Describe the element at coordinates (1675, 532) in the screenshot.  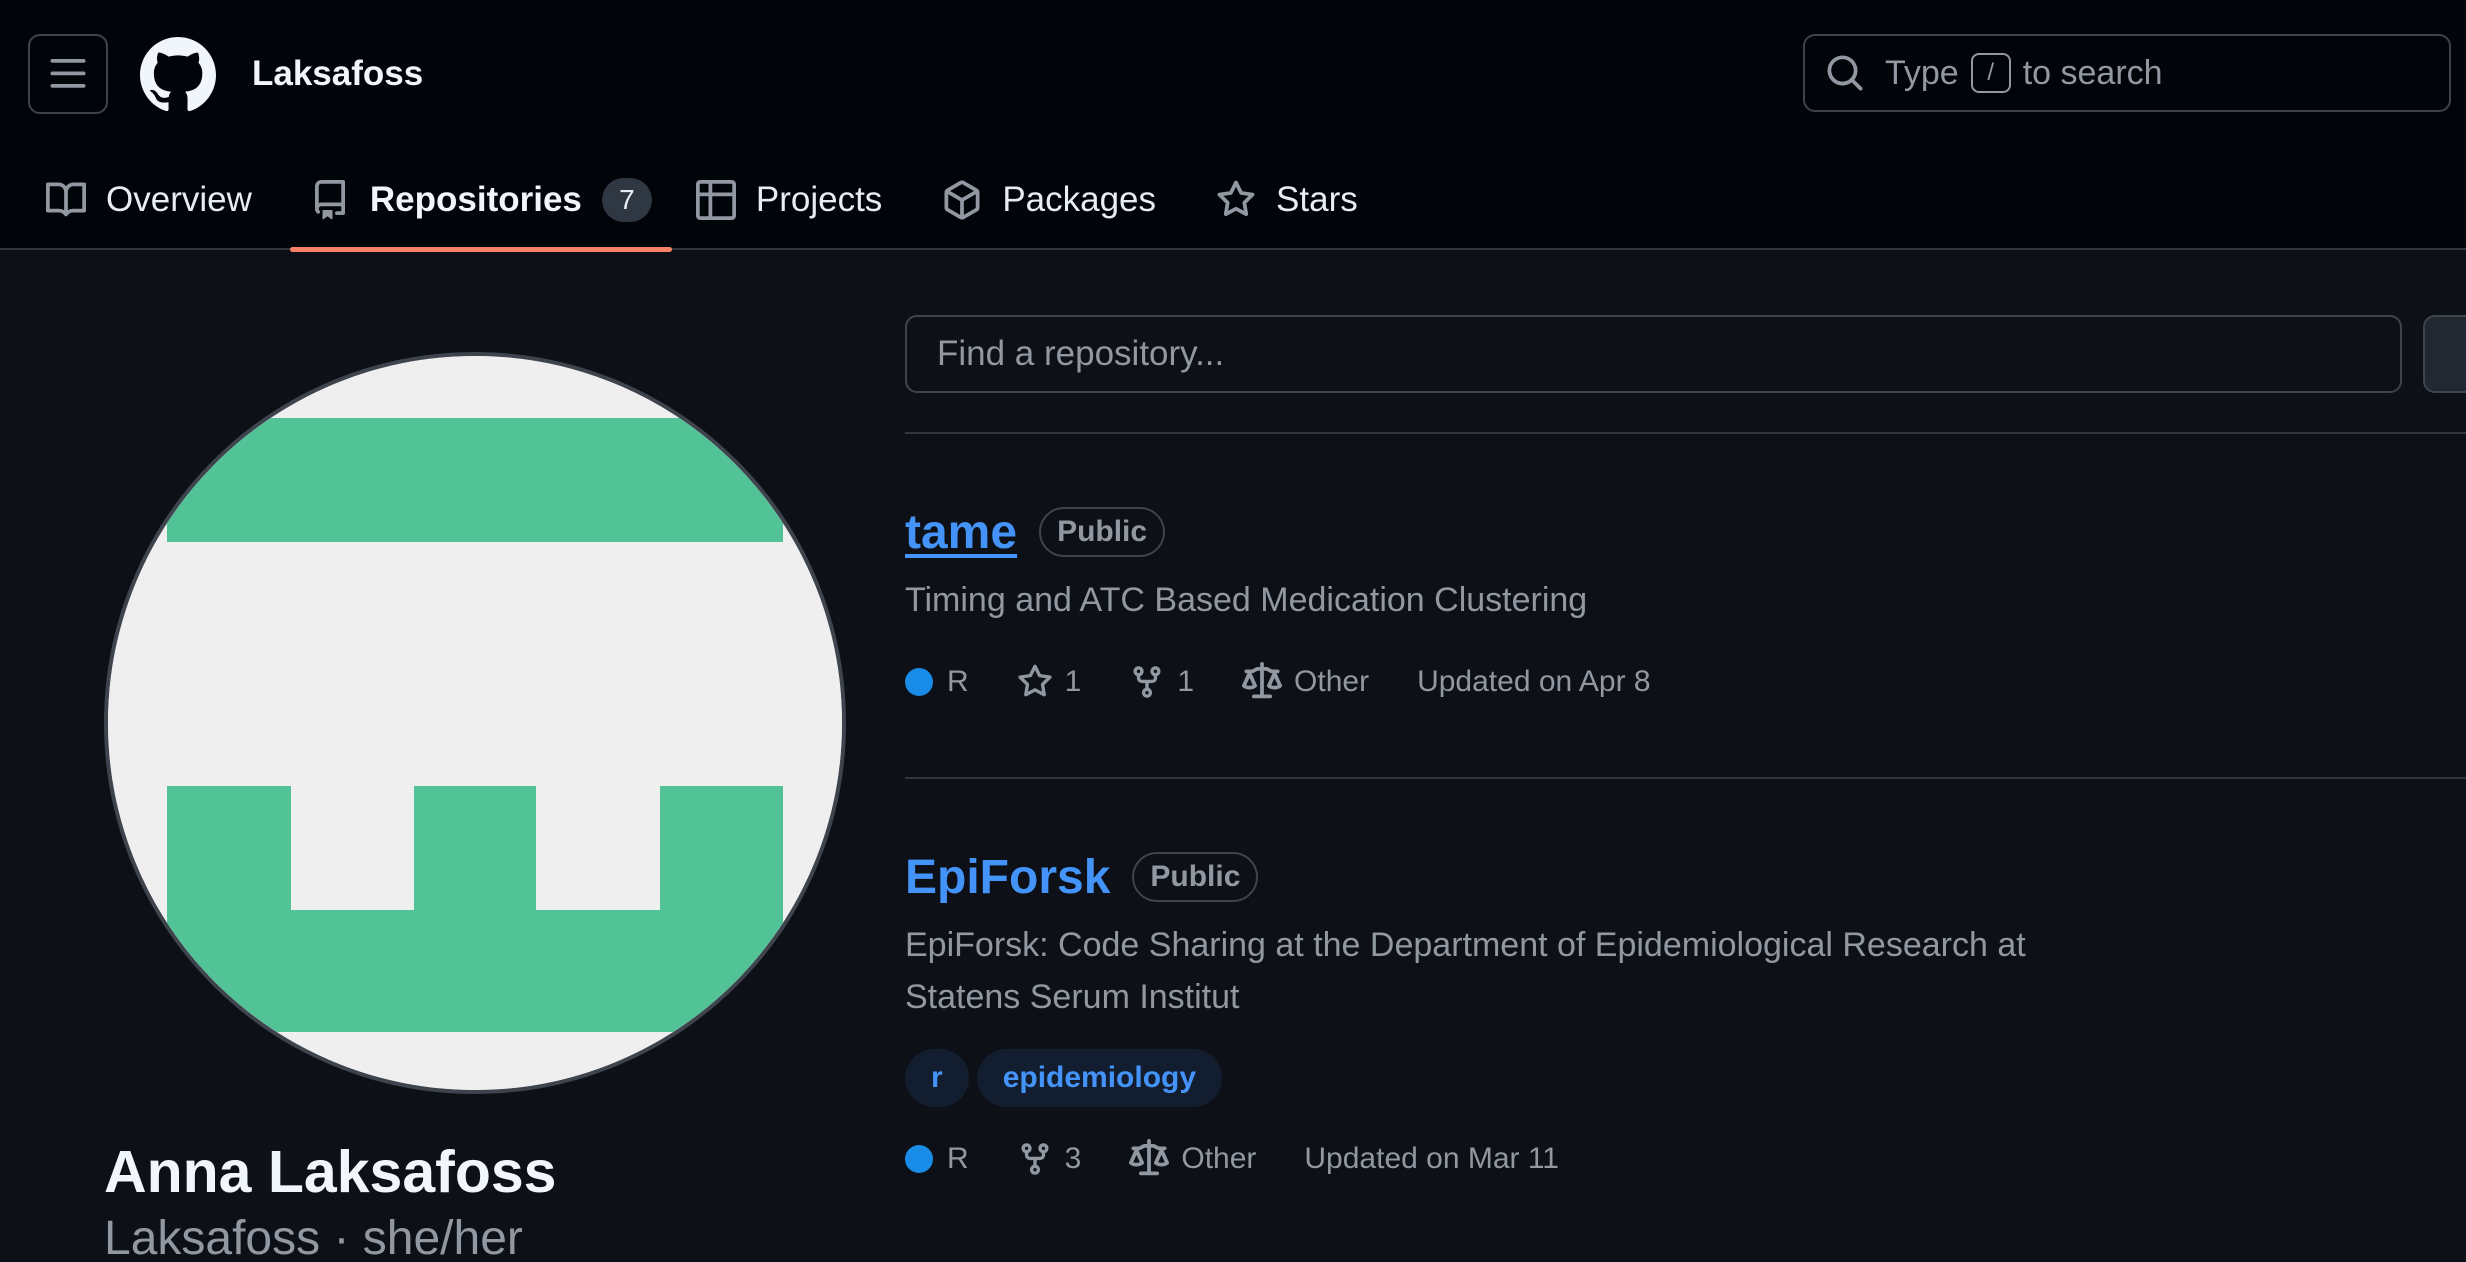
I see `repo-title-row: tame Public` at that location.